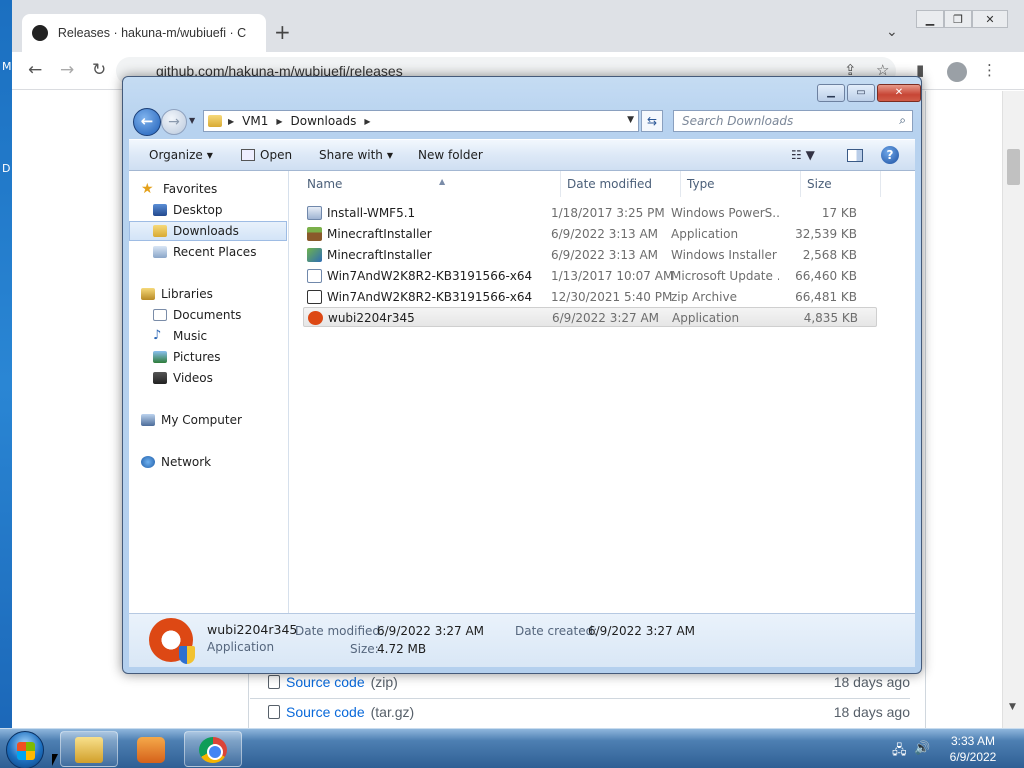 The height and width of the screenshot is (768, 1024). What do you see at coordinates (899, 752) in the screenshot?
I see `network-tray-icon: 🖧` at bounding box center [899, 752].